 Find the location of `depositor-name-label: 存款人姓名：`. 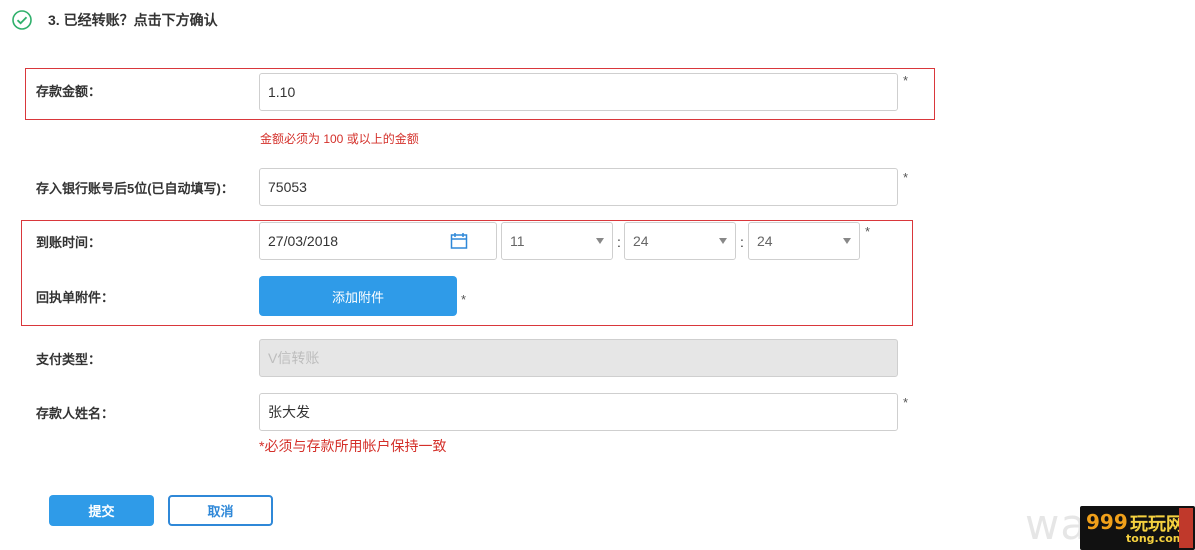

depositor-name-label: 存款人姓名： is located at coordinates (75, 413).